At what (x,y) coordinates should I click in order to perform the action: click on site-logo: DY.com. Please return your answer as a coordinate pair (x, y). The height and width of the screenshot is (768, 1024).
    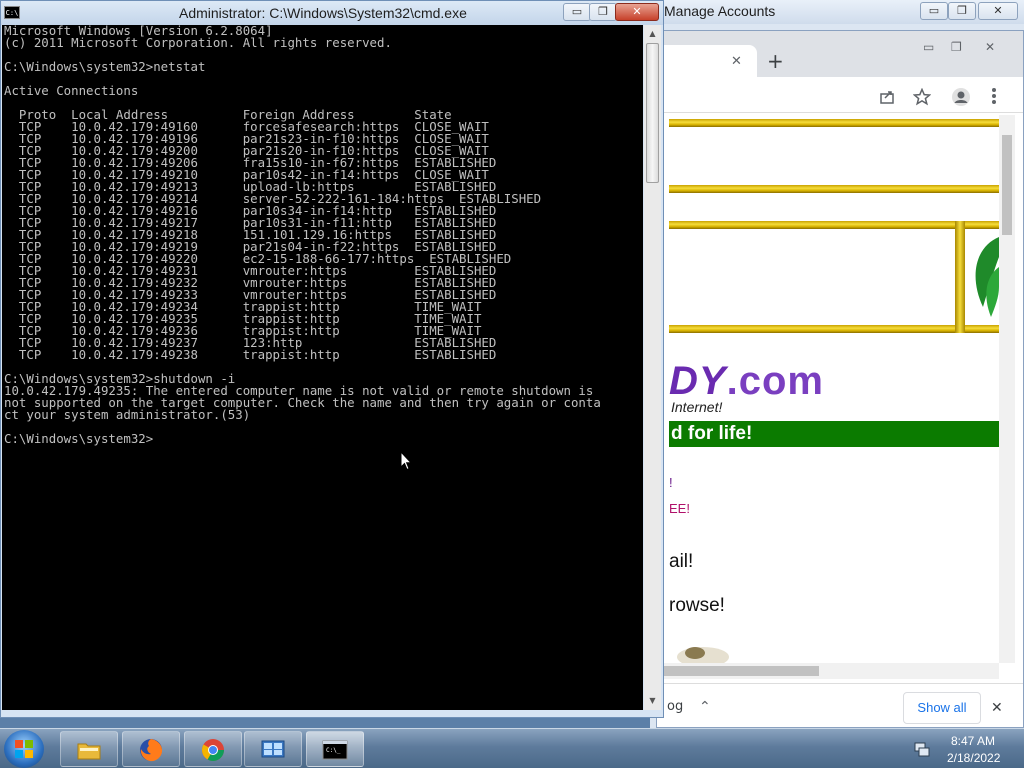
    Looking at the image, I should click on (746, 381).